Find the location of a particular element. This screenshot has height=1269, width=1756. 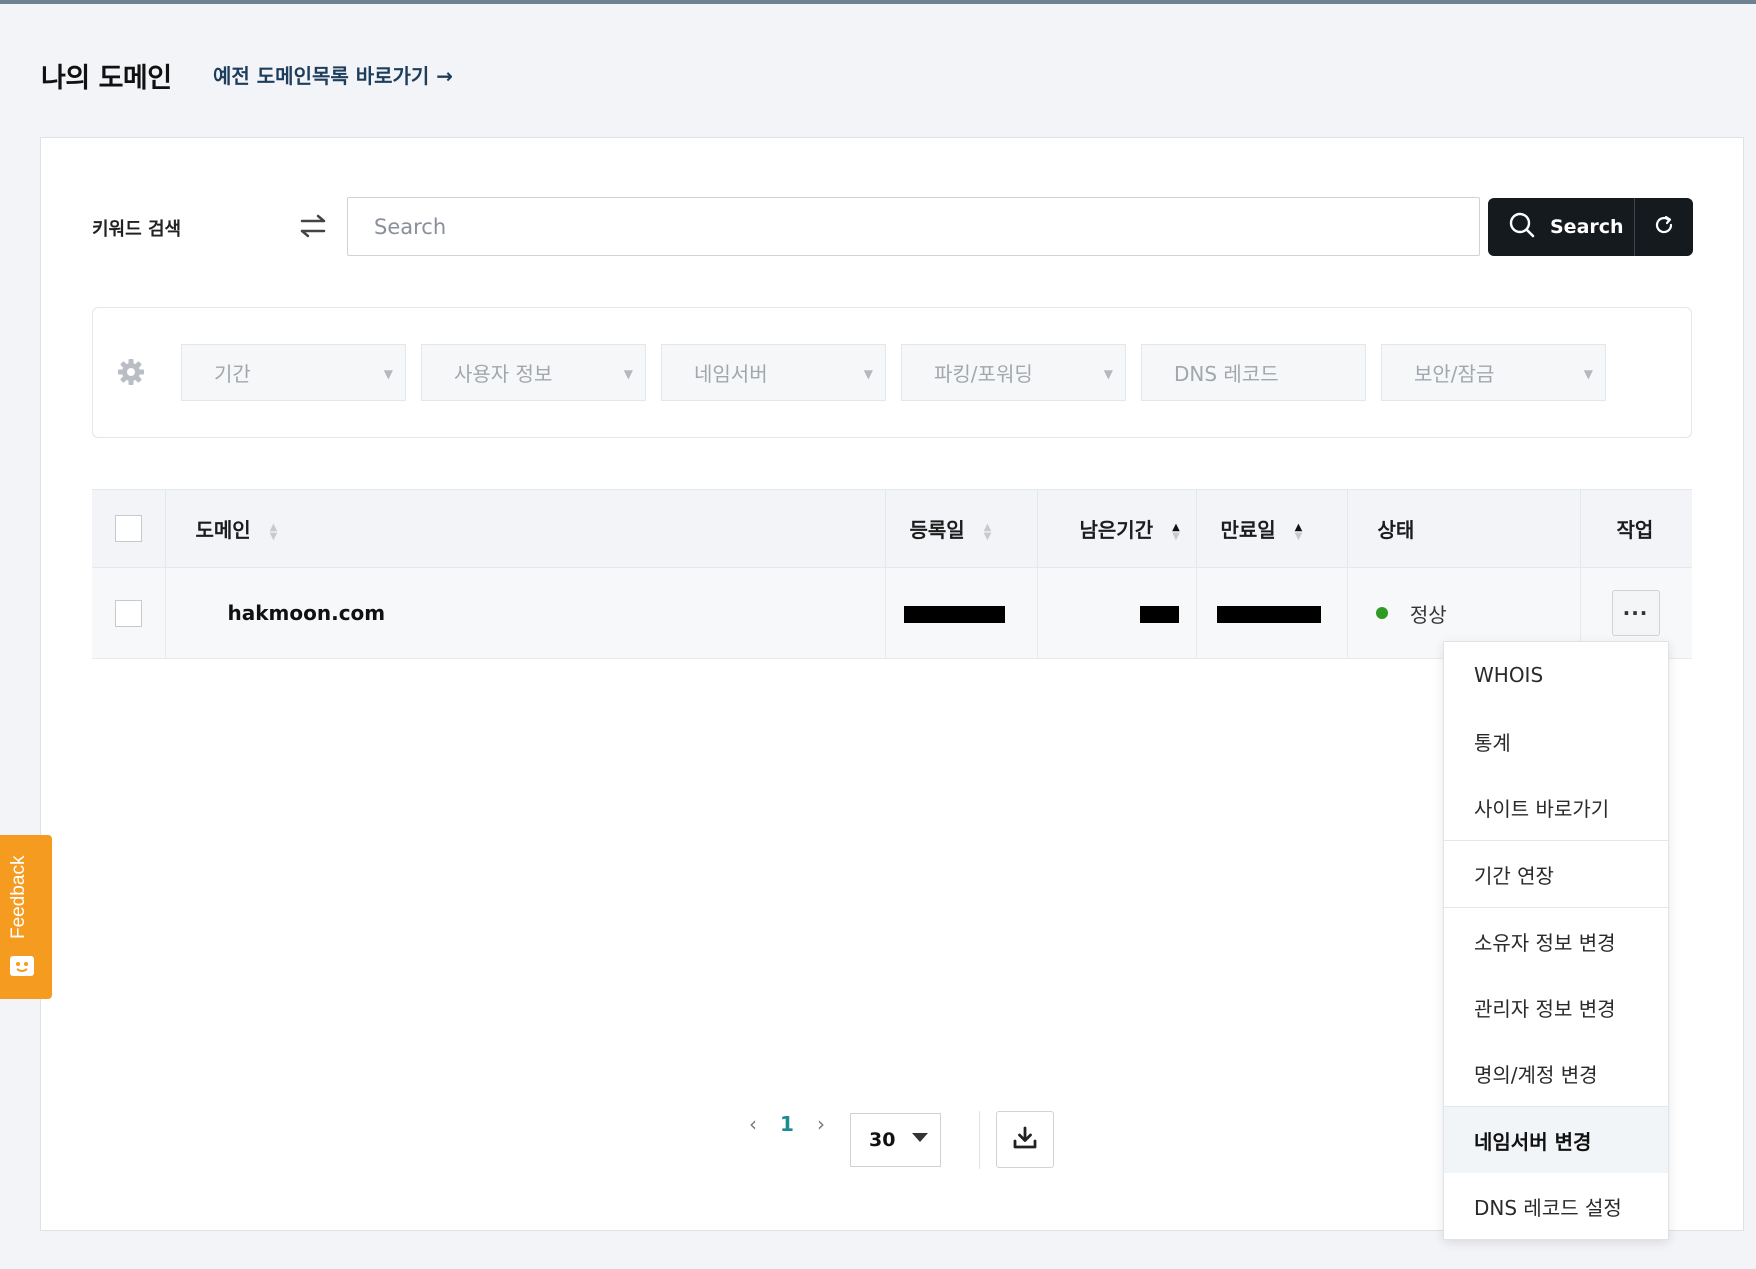

row-checkbox is located at coordinates (128, 613).